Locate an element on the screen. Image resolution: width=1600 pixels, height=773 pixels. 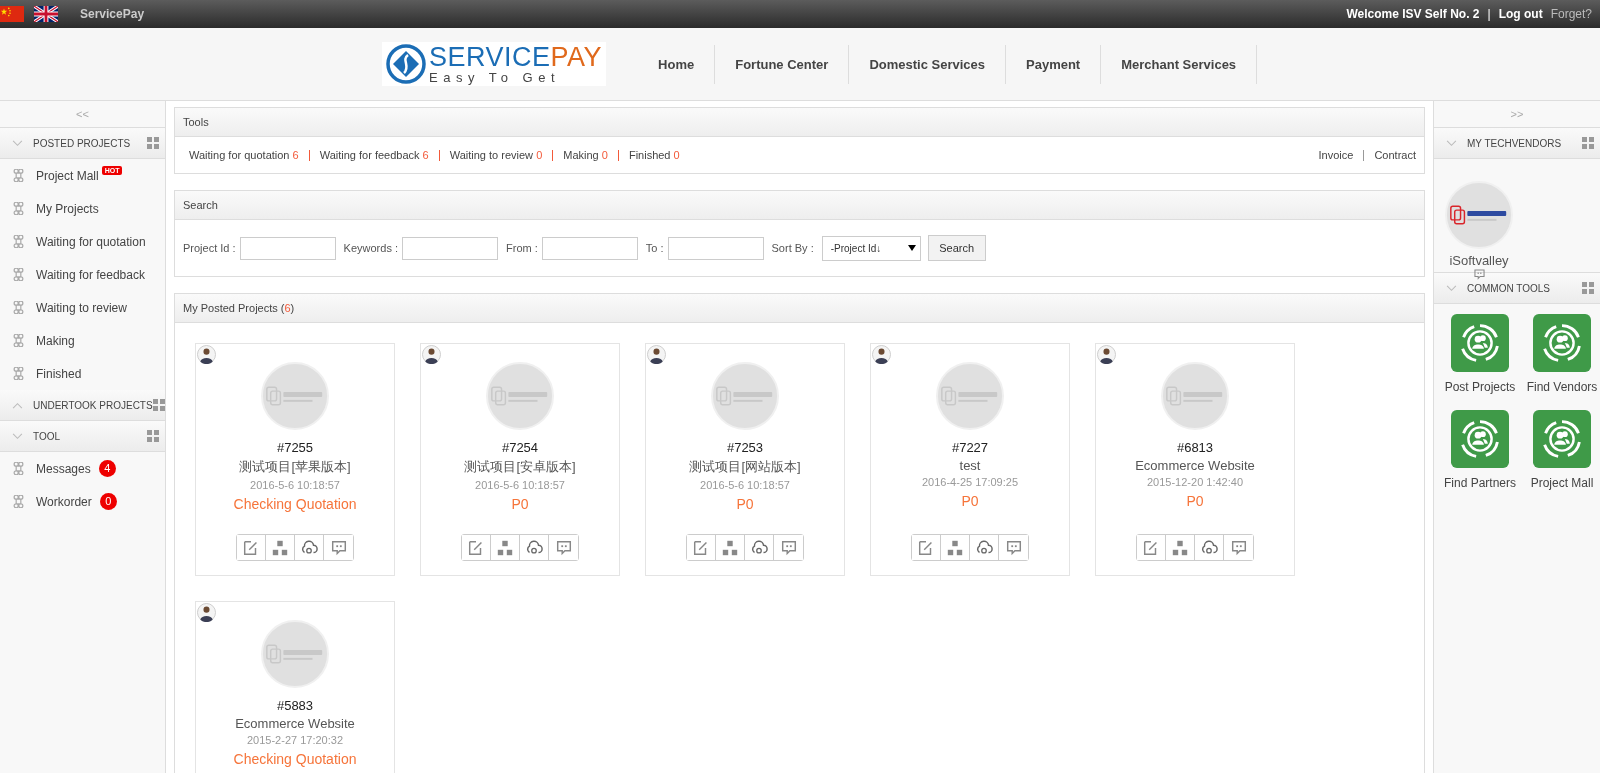
filter-link: Waiting for quotation 6 is located at coordinates (244, 155).